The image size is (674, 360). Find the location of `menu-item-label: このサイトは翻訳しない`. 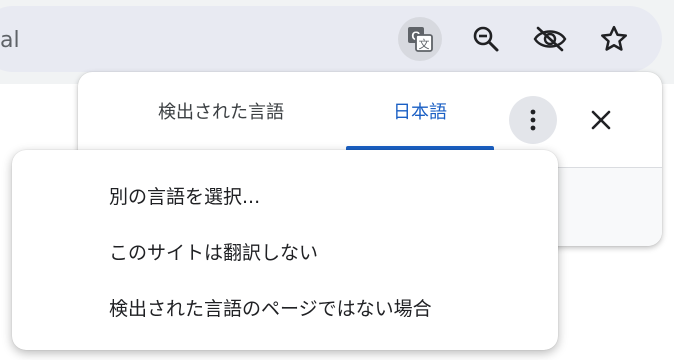

menu-item-label: このサイトは翻訳しない is located at coordinates (214, 252).